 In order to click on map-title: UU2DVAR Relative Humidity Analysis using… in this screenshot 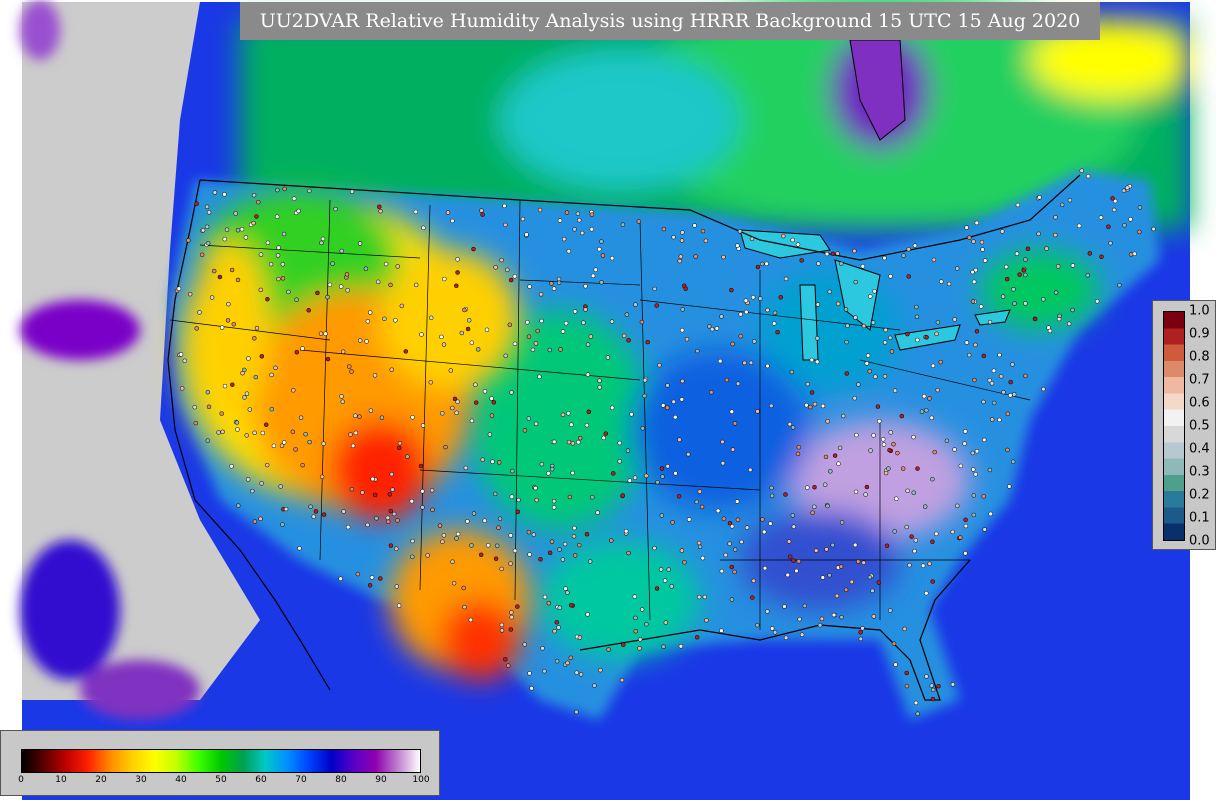, I will do `click(670, 21)`.